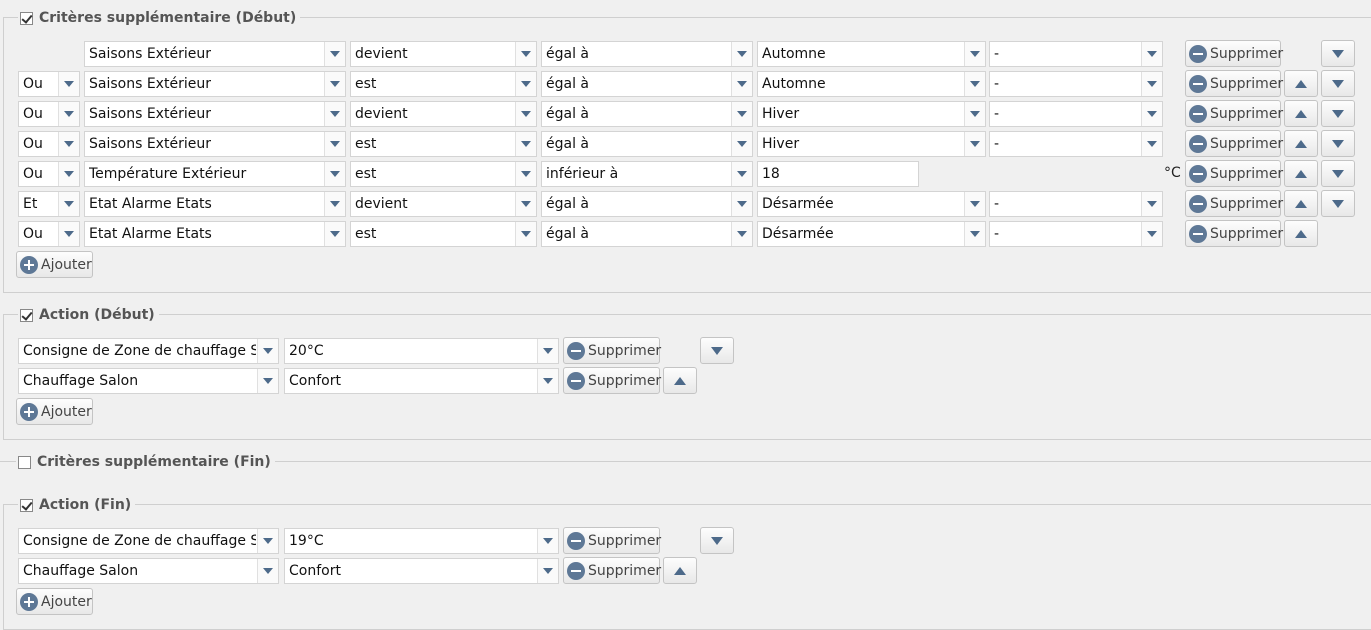 This screenshot has width=1371, height=630. Describe the element at coordinates (54, 264) in the screenshot. I see `criteria-start-add-button: Ajouter` at that location.